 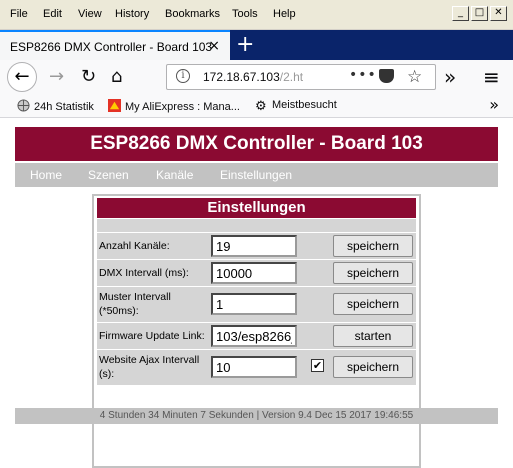 I want to click on bookmark-label: Meistbesucht, so click(x=304, y=105).